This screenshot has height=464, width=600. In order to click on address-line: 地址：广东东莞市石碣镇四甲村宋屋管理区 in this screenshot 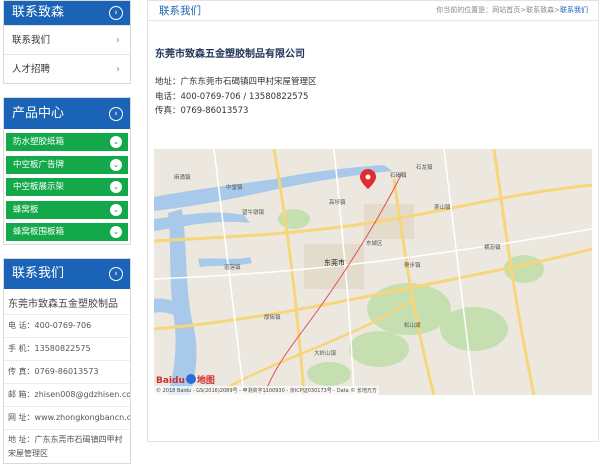, I will do `click(236, 82)`.